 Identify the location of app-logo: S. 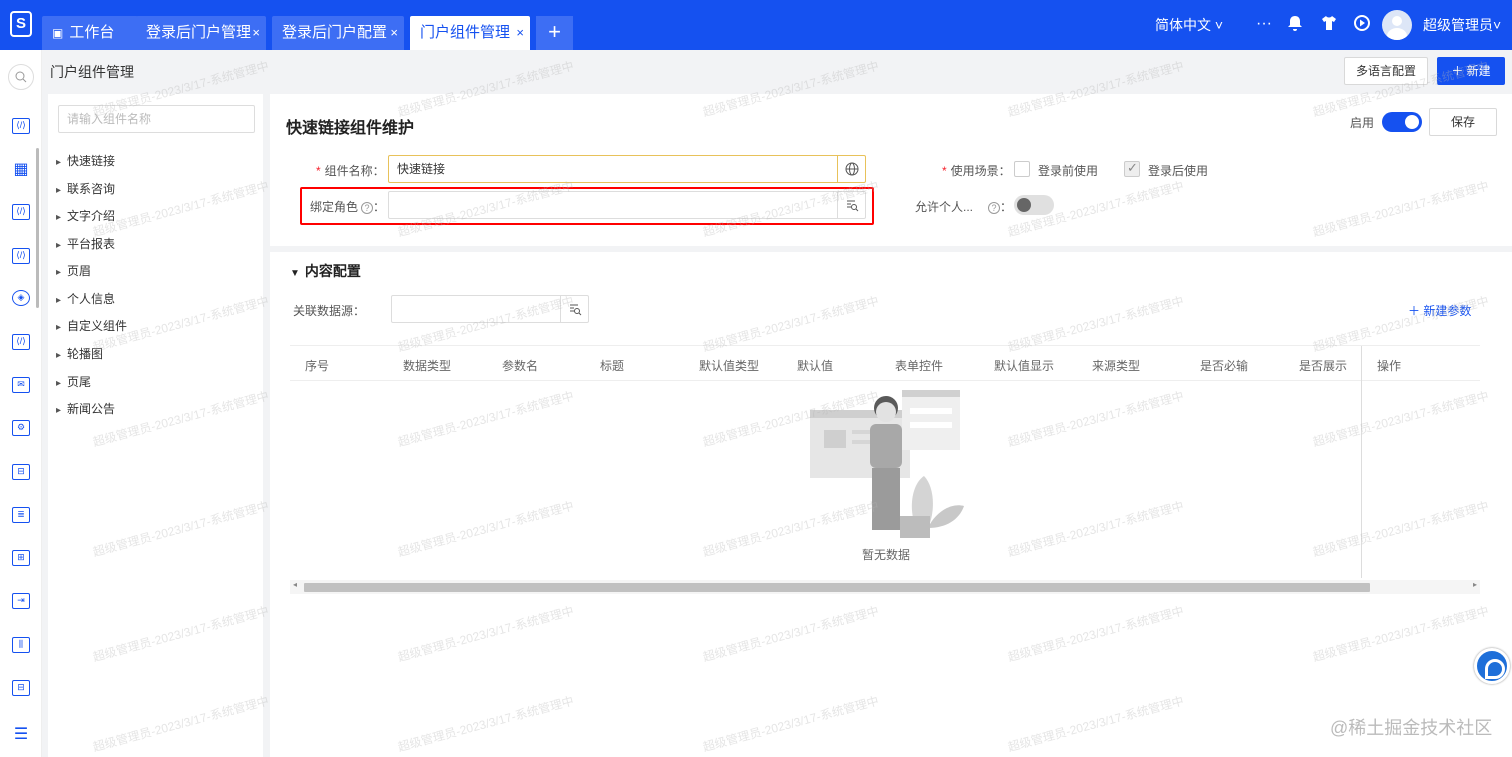
(21, 24).